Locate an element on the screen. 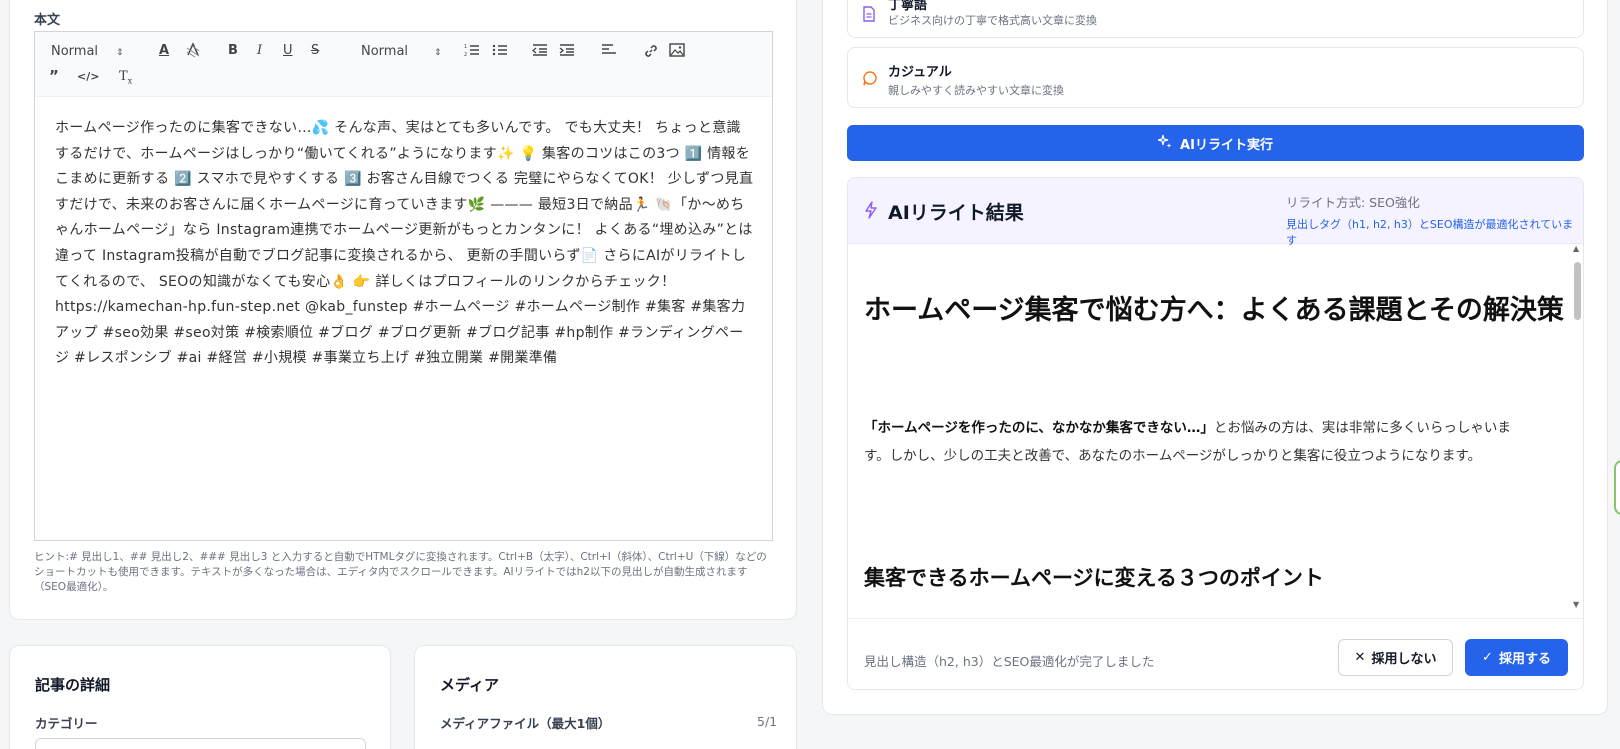  style-title: カジュアル is located at coordinates (920, 72).